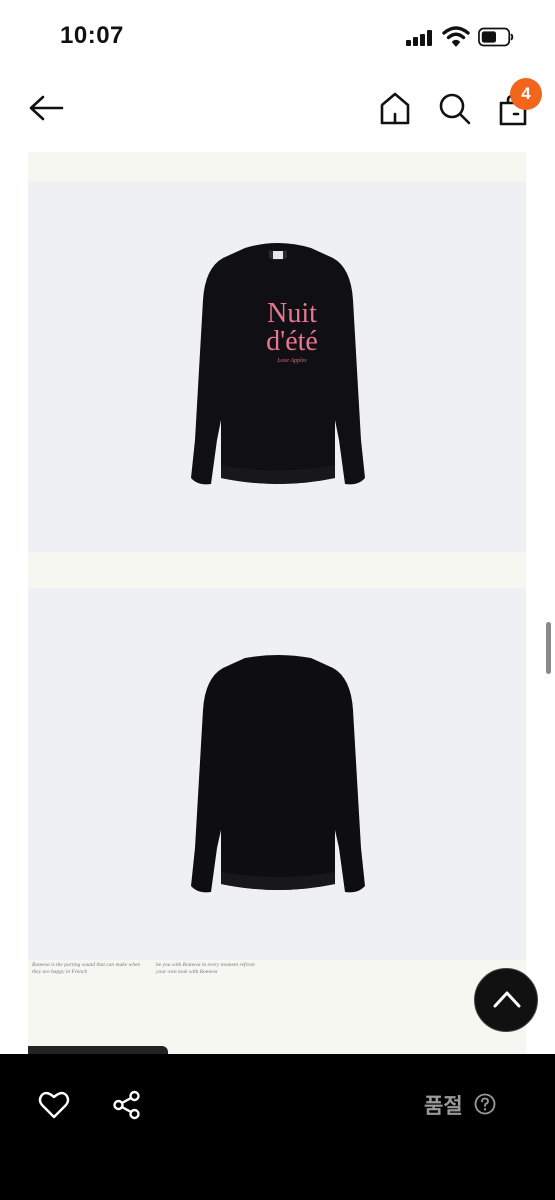  Describe the element at coordinates (526, 94) in the screenshot. I see `cart-count-badge: 4` at that location.